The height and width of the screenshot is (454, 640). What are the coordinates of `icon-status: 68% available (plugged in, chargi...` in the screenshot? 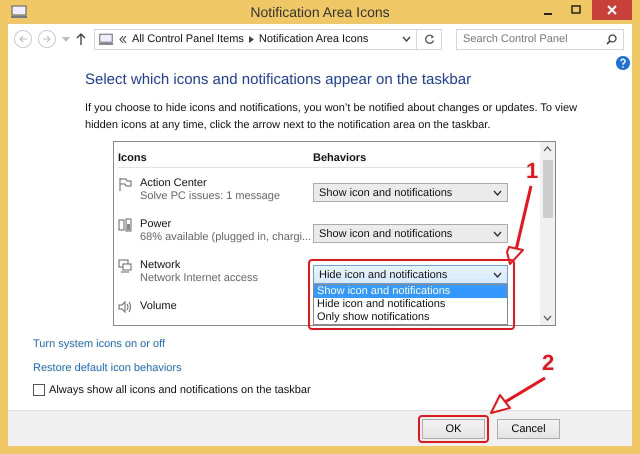 It's located at (226, 237).